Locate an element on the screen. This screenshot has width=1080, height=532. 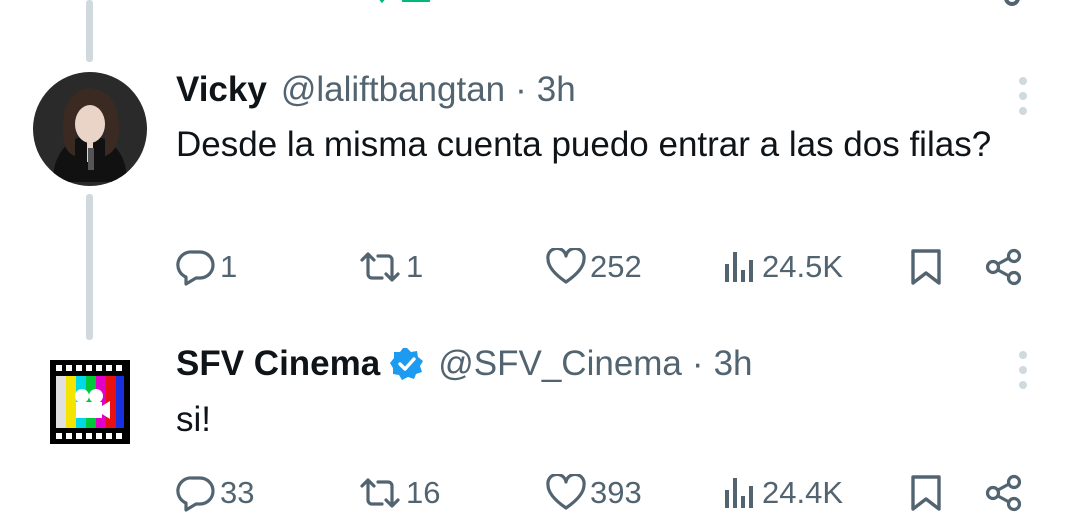
display-name: Vicky is located at coordinates (221, 90).